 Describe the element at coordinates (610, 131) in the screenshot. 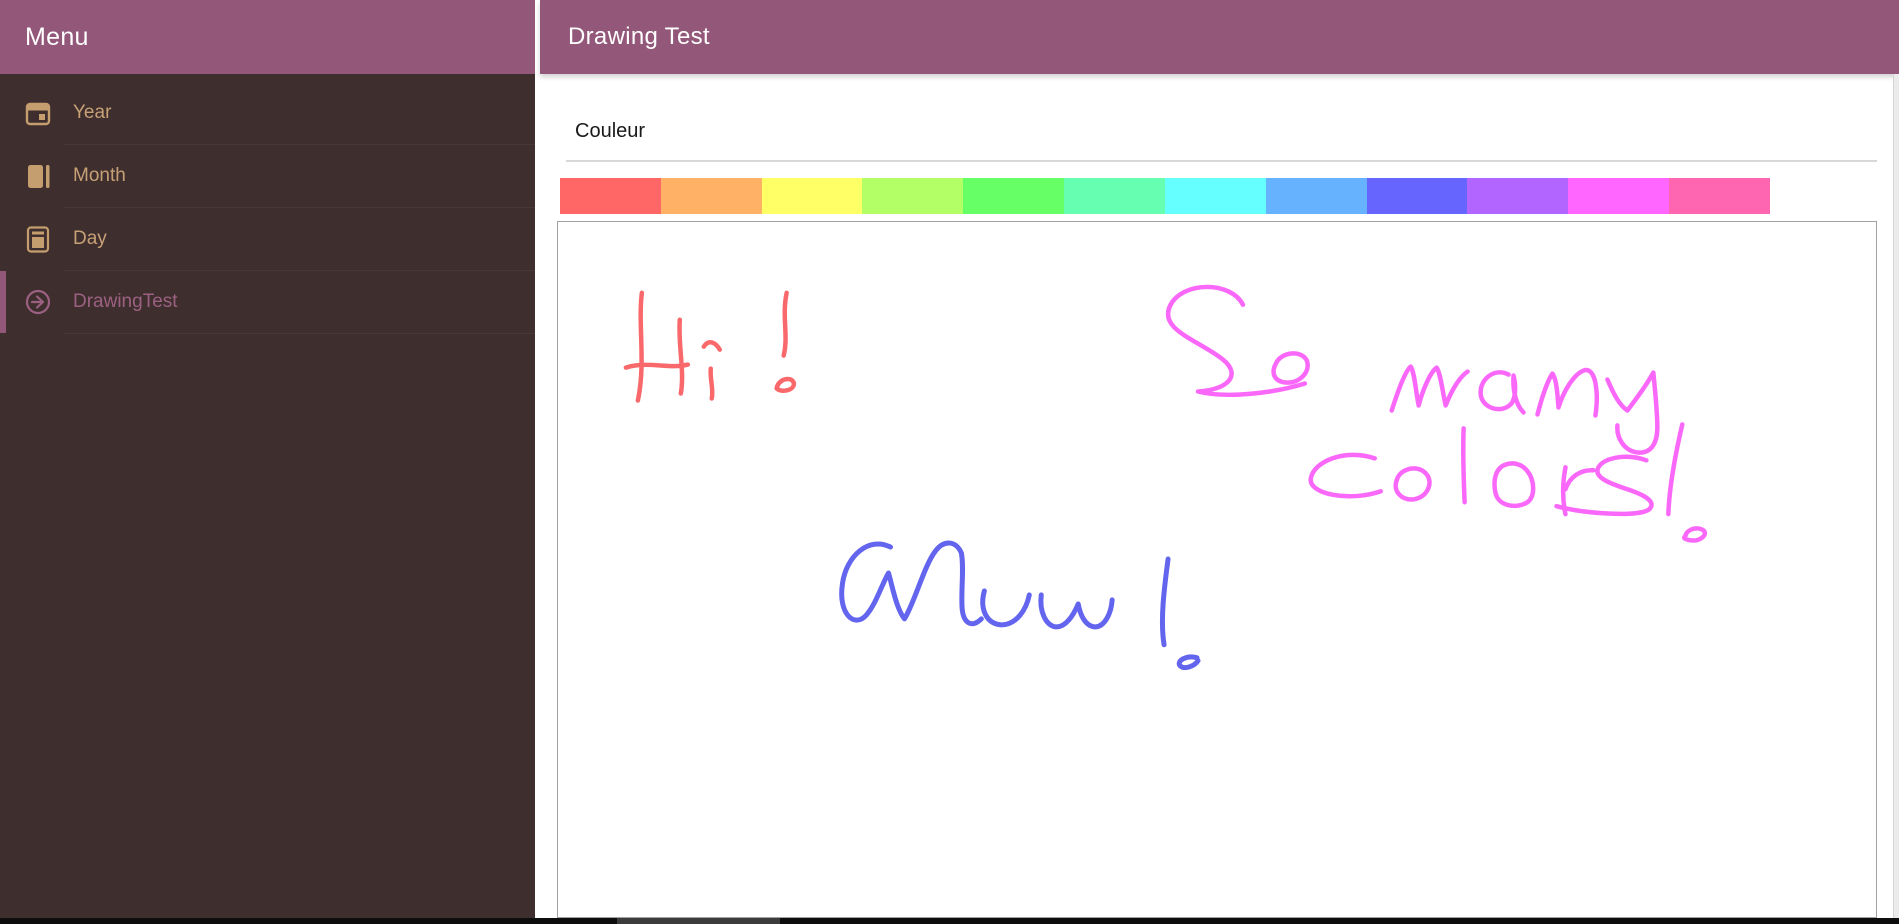

I see `couleur-label: Couleur` at that location.